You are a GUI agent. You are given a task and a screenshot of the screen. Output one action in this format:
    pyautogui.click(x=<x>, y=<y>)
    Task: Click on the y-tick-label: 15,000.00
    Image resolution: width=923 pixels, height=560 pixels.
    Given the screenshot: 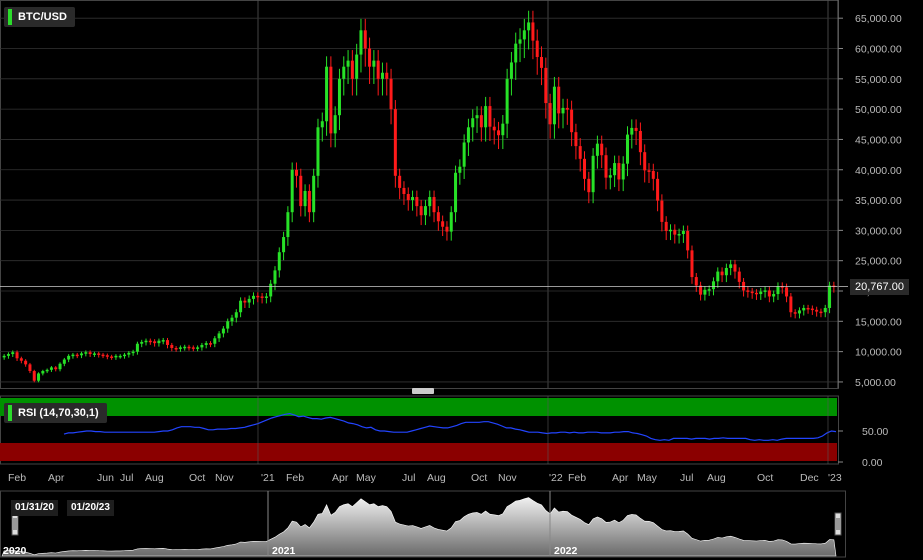 What is the action you would take?
    pyautogui.click(x=878, y=322)
    